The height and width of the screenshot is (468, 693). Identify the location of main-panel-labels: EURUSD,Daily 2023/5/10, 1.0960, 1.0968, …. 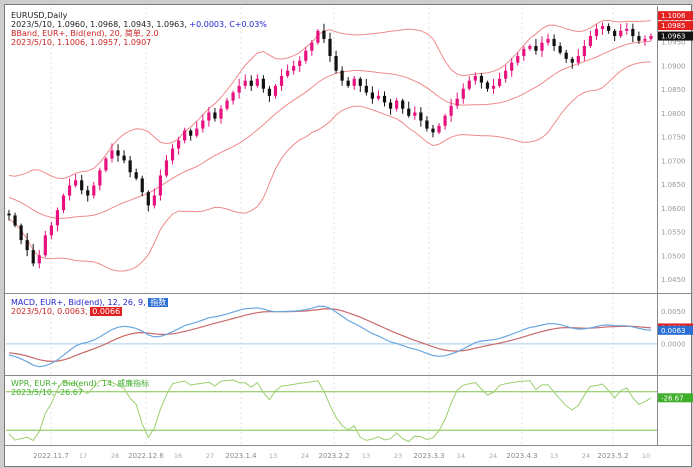
(139, 29).